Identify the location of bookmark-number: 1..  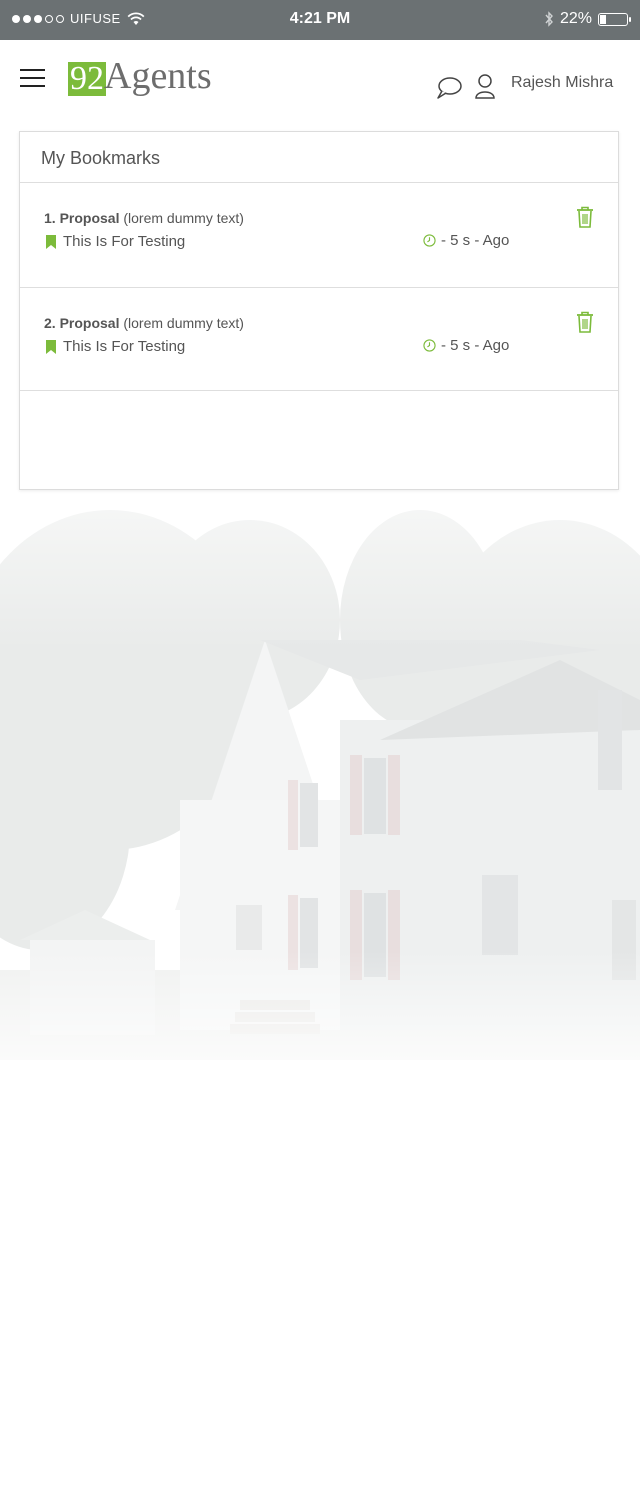
(50, 218).